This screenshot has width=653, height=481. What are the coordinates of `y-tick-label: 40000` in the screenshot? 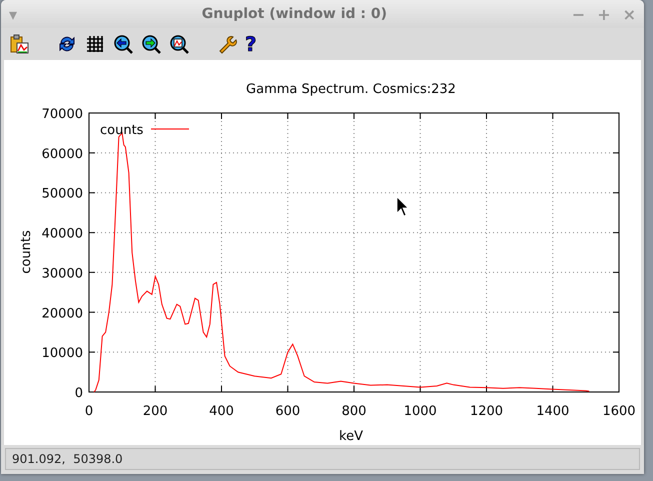 It's located at (62, 234).